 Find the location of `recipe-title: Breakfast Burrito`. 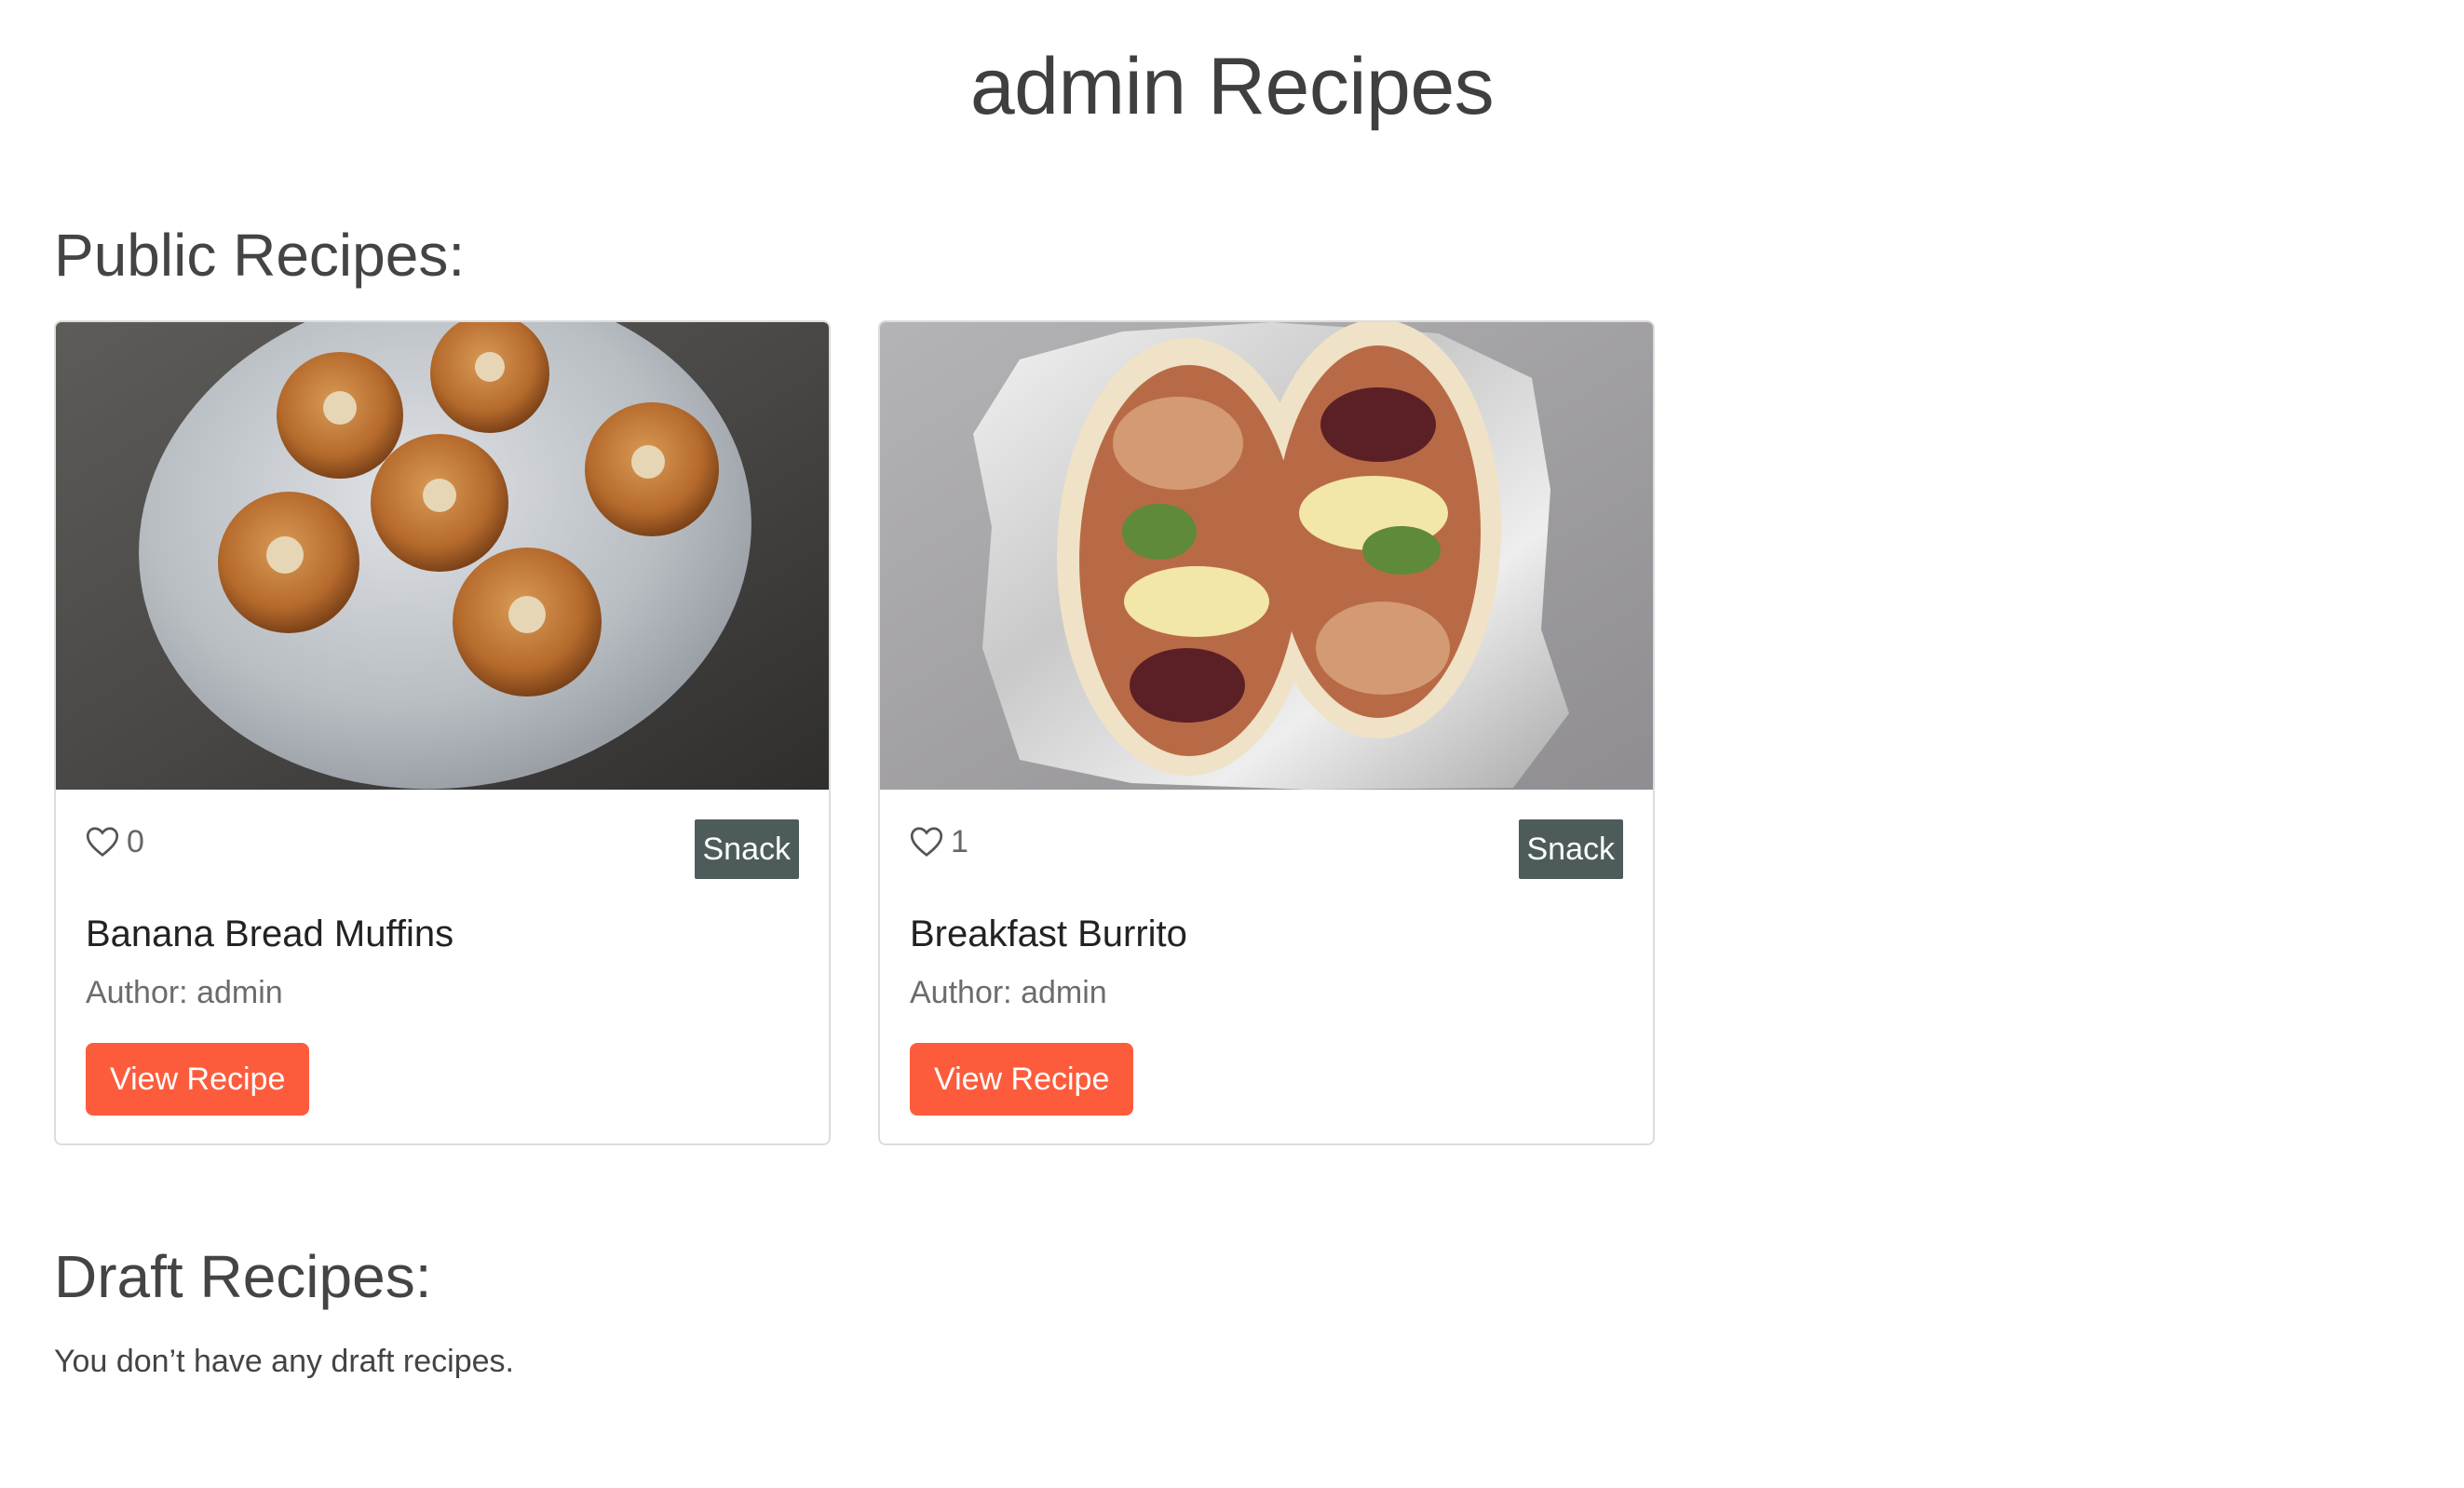

recipe-title: Breakfast Burrito is located at coordinates (1048, 934).